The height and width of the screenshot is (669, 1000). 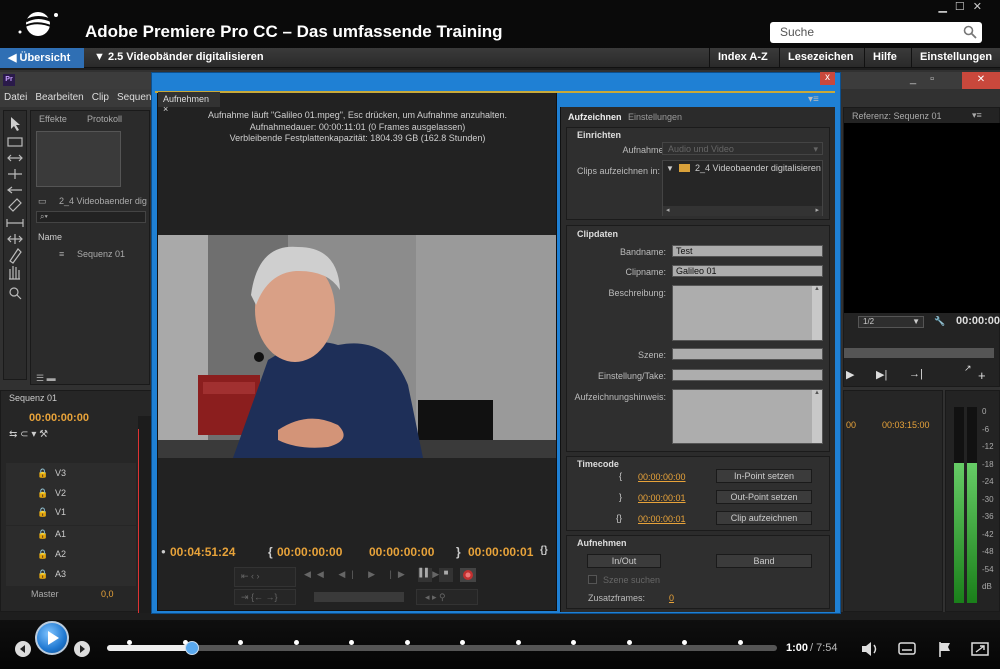 What do you see at coordinates (265, 577) in the screenshot?
I see `set-in-out-buttons: ⇤ ‹ ›` at bounding box center [265, 577].